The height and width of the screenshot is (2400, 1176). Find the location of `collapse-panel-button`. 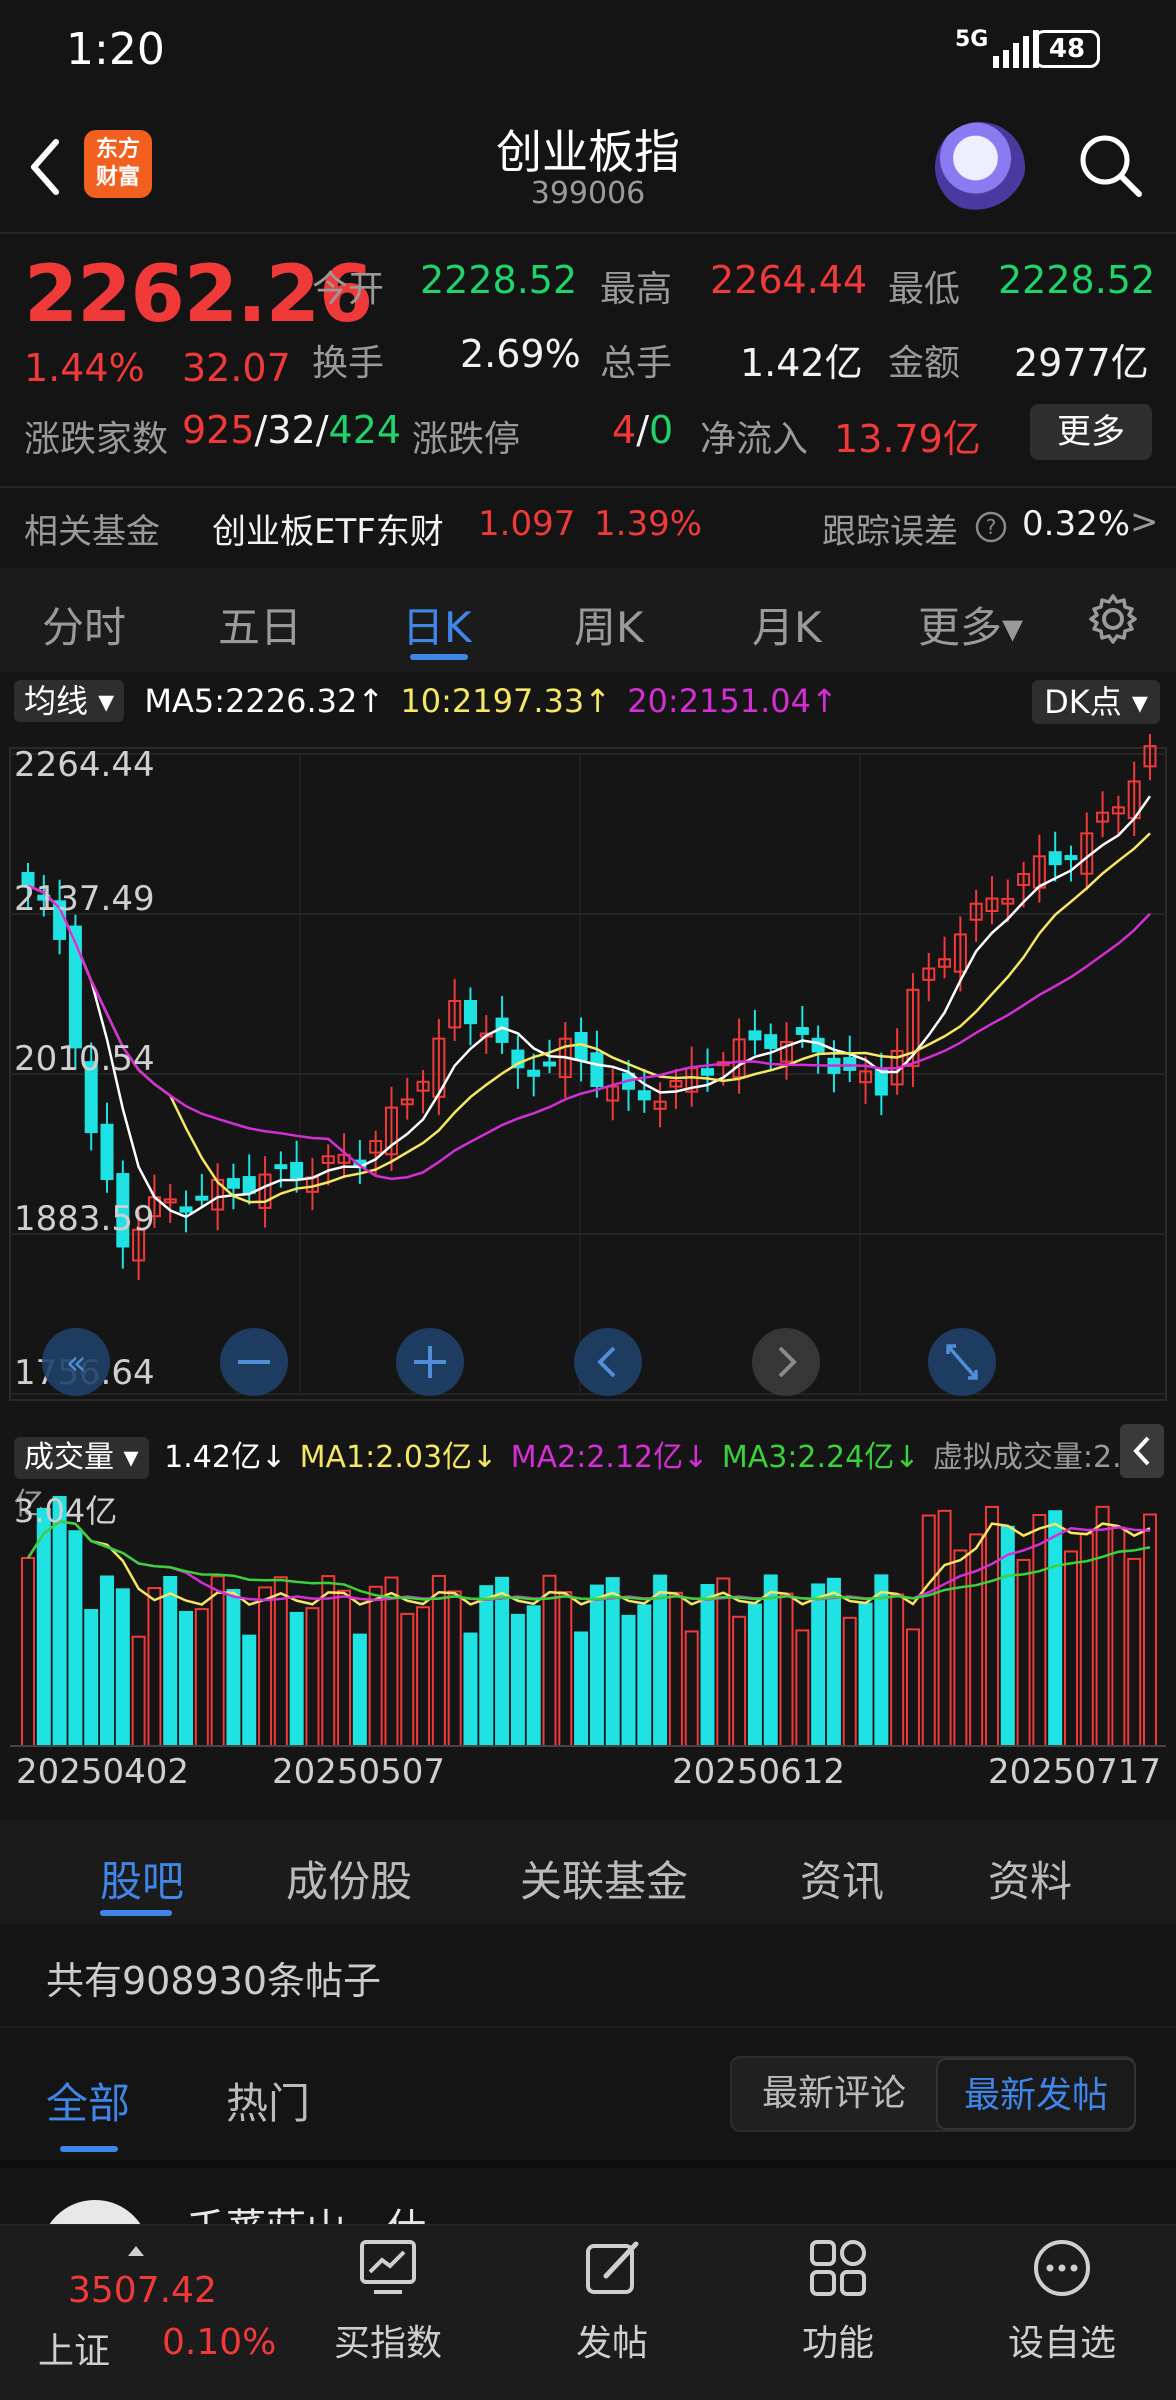

collapse-panel-button is located at coordinates (1142, 1451).